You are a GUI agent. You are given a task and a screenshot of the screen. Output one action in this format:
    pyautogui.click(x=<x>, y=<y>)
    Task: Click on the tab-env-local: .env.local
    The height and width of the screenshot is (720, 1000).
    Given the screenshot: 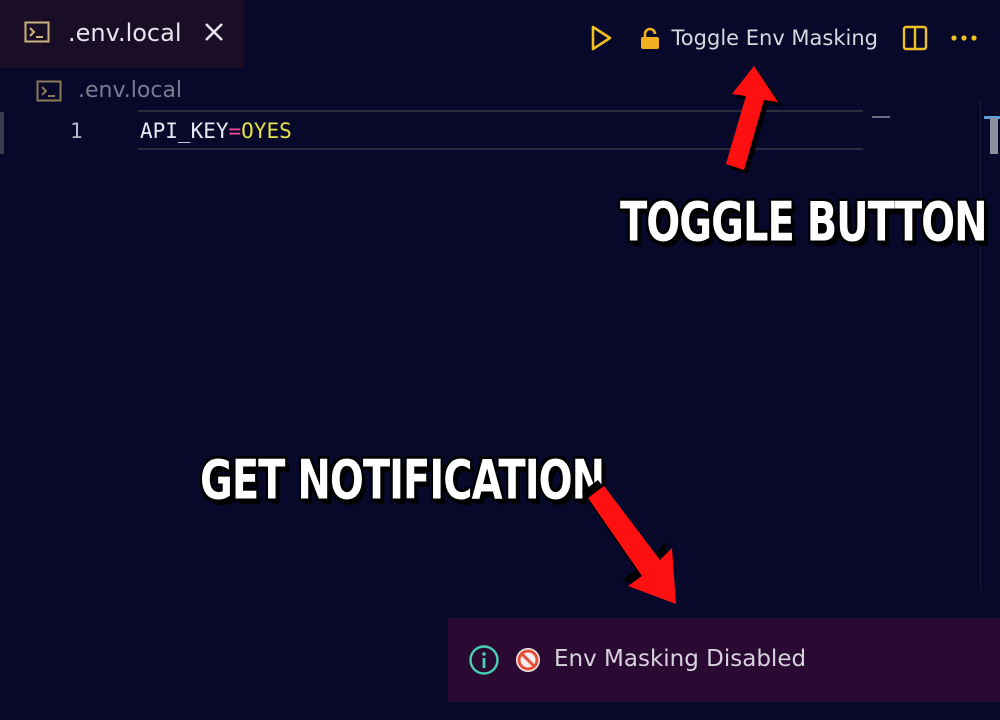 What is the action you would take?
    pyautogui.click(x=122, y=34)
    